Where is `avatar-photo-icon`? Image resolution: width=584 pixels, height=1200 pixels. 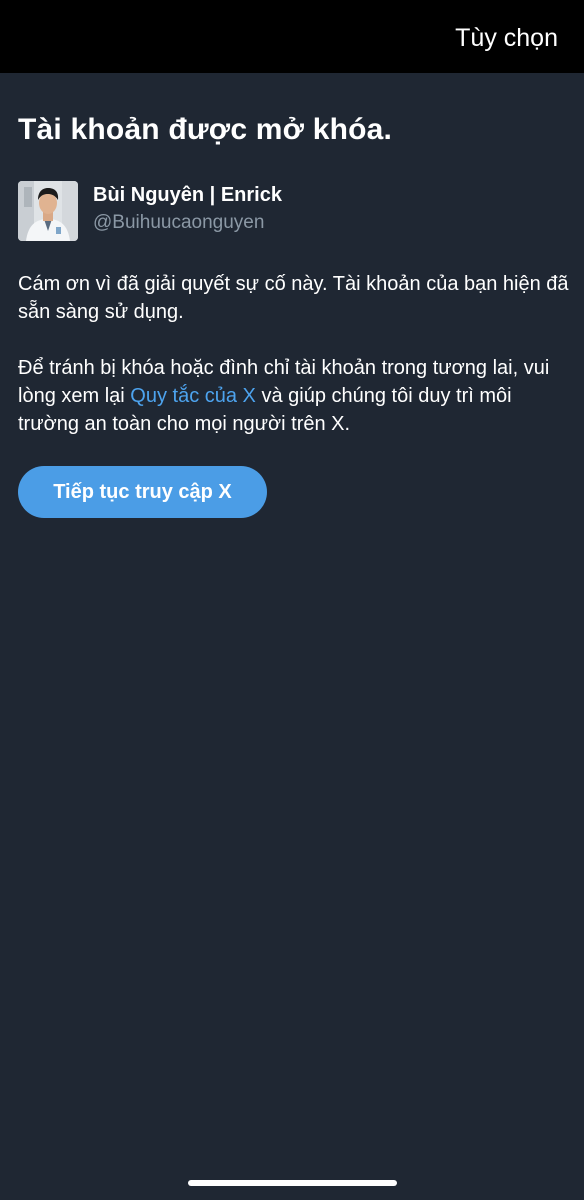
avatar-photo-icon is located at coordinates (48, 211).